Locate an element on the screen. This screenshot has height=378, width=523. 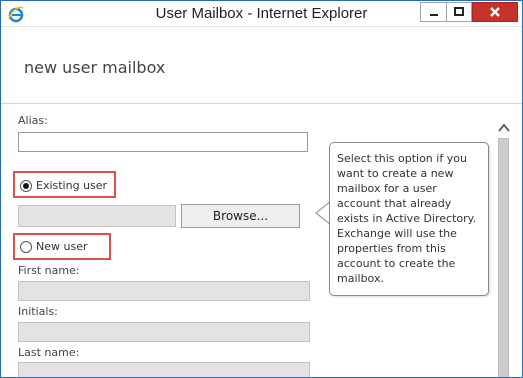
new-user-option: New user is located at coordinates (53, 246).